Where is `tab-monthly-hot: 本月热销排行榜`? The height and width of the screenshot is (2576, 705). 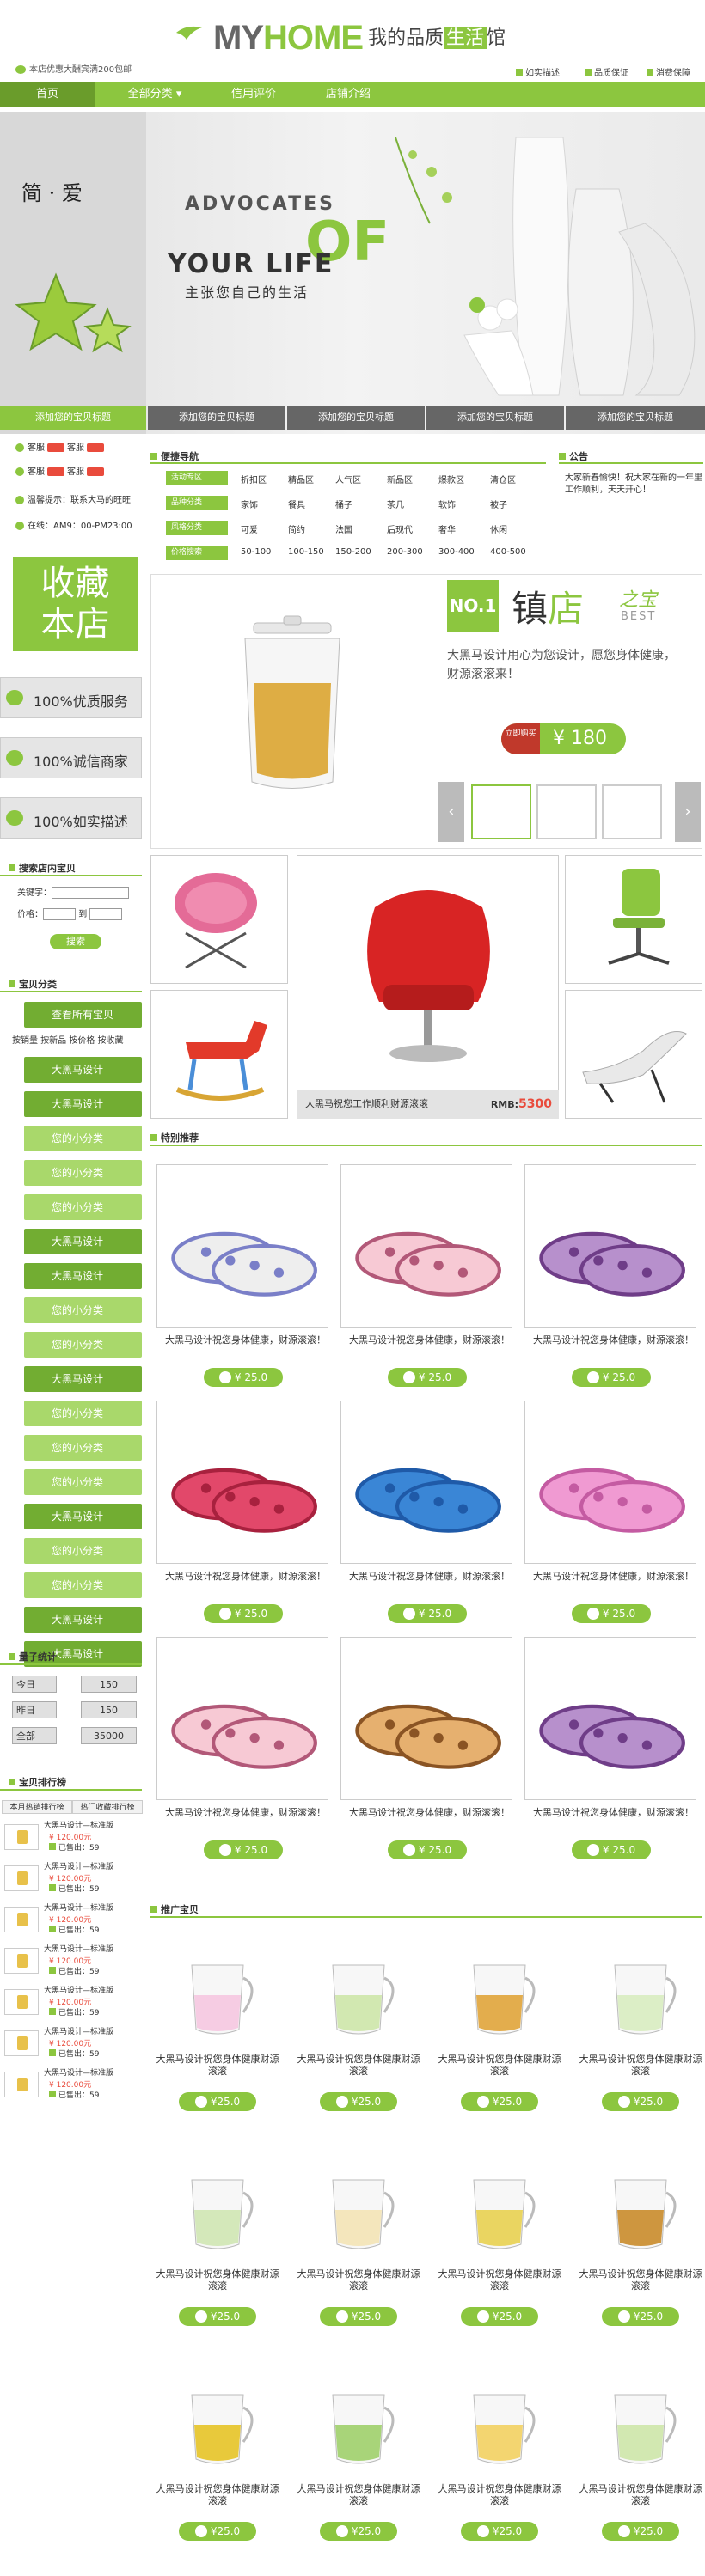 tab-monthly-hot: 本月热销排行榜 is located at coordinates (37, 1807).